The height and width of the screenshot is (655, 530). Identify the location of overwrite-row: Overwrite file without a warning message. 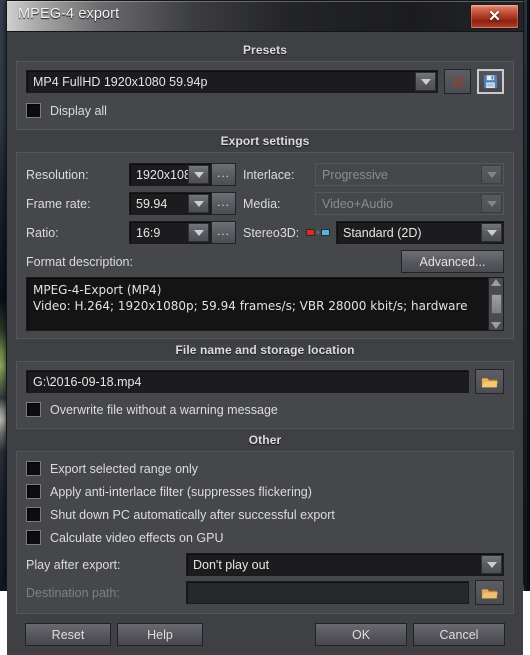
(265, 409).